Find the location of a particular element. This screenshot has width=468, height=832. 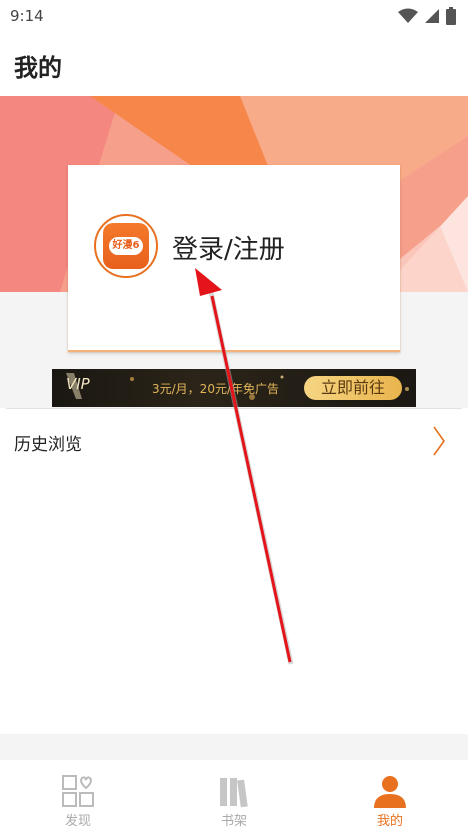

bottom-nav: 发现 书架 我的 is located at coordinates (234, 796).